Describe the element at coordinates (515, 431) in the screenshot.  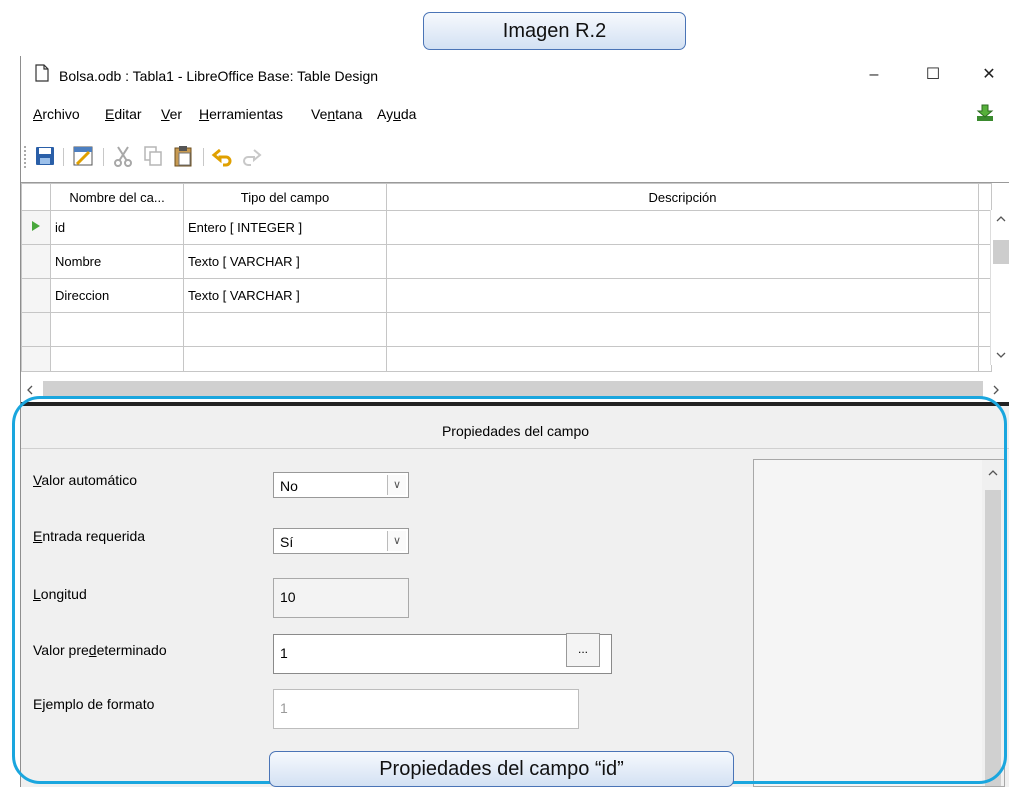
I see `field-properties-title: Propiedades del campo` at that location.